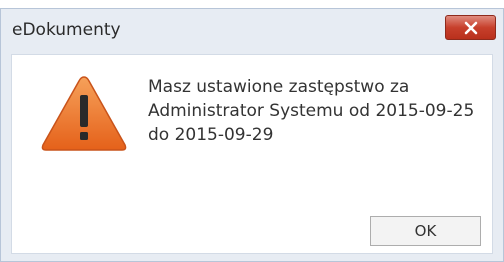  What do you see at coordinates (425, 231) in the screenshot?
I see `ok-button: OK` at bounding box center [425, 231].